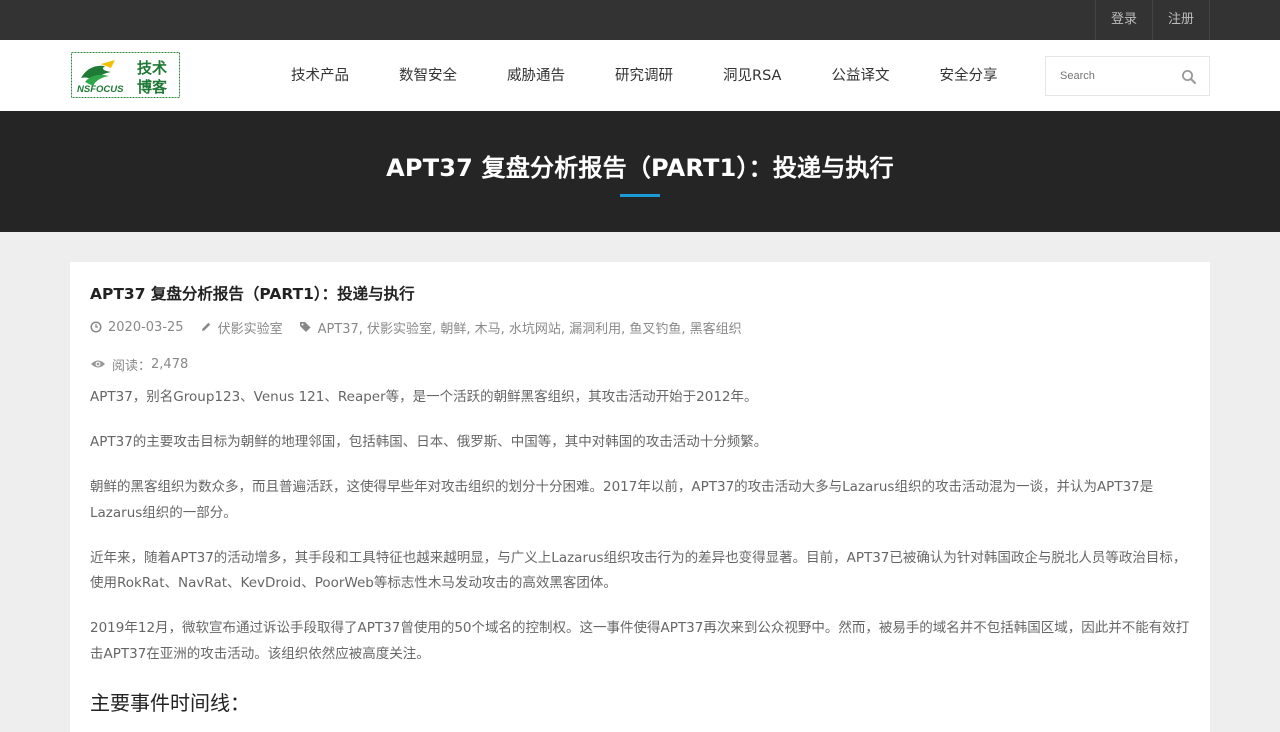 This screenshot has height=732, width=1280. I want to click on top-bar: 登录 注册, so click(640, 20).